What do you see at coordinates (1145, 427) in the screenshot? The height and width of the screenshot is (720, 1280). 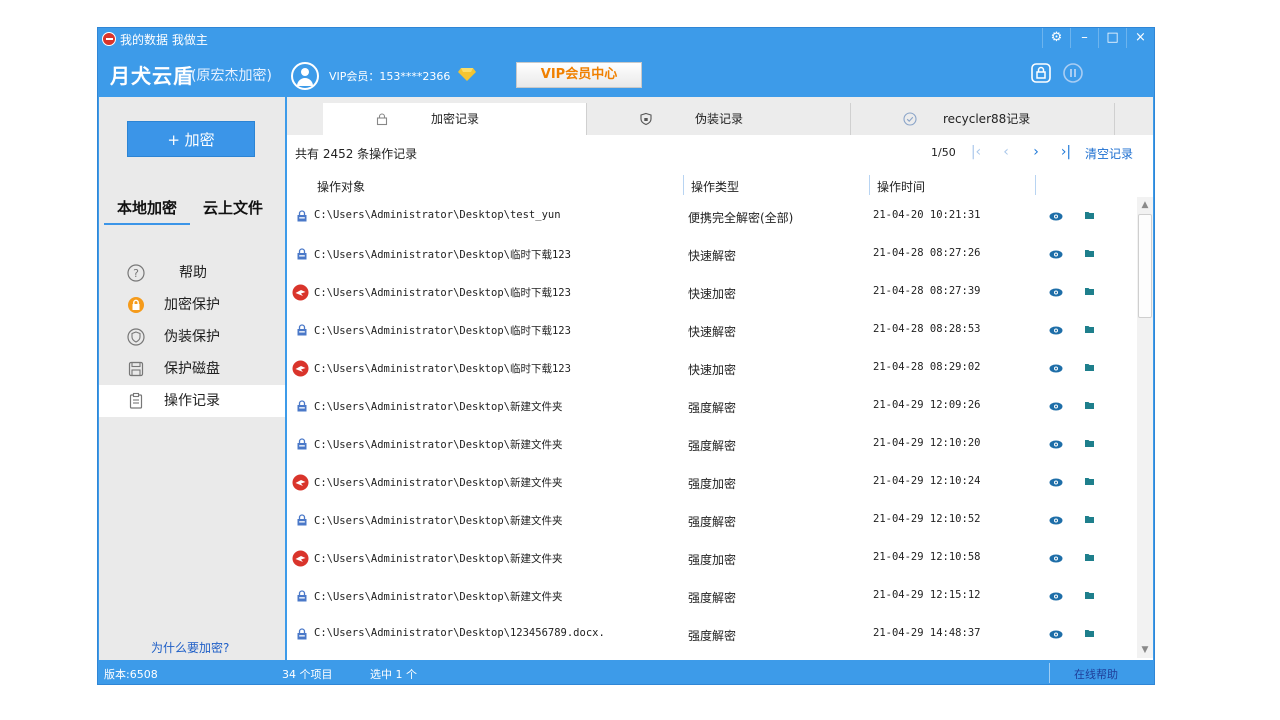 I see `vertical-scrollbar: ▲ ▼` at bounding box center [1145, 427].